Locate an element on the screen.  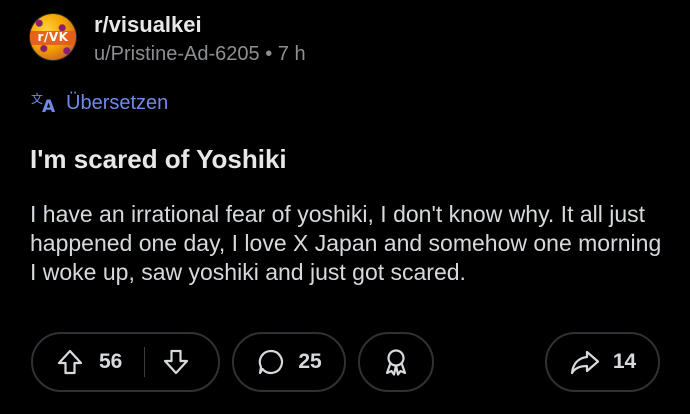
avatar-text: r/VK is located at coordinates (53, 37).